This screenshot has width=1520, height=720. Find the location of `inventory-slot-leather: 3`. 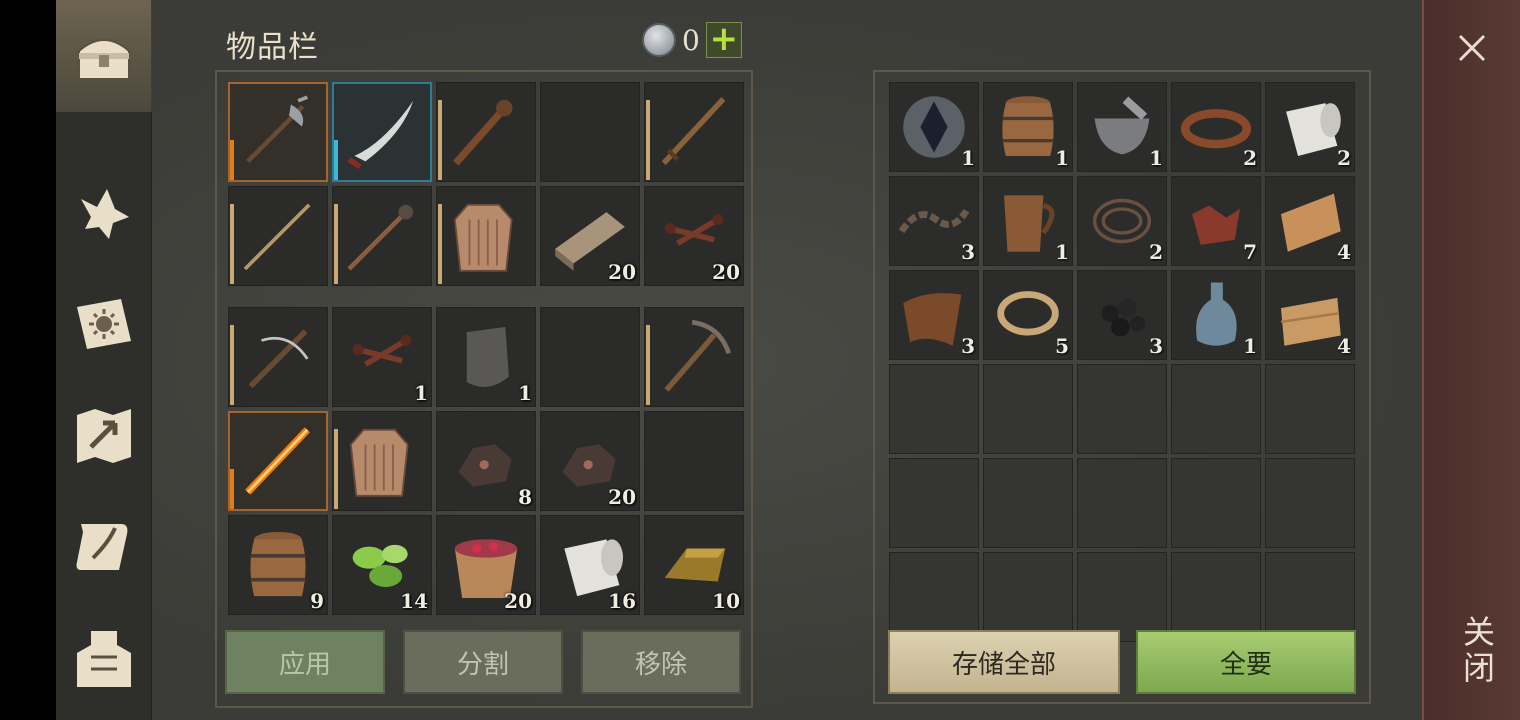

inventory-slot-leather: 3 is located at coordinates (934, 315).